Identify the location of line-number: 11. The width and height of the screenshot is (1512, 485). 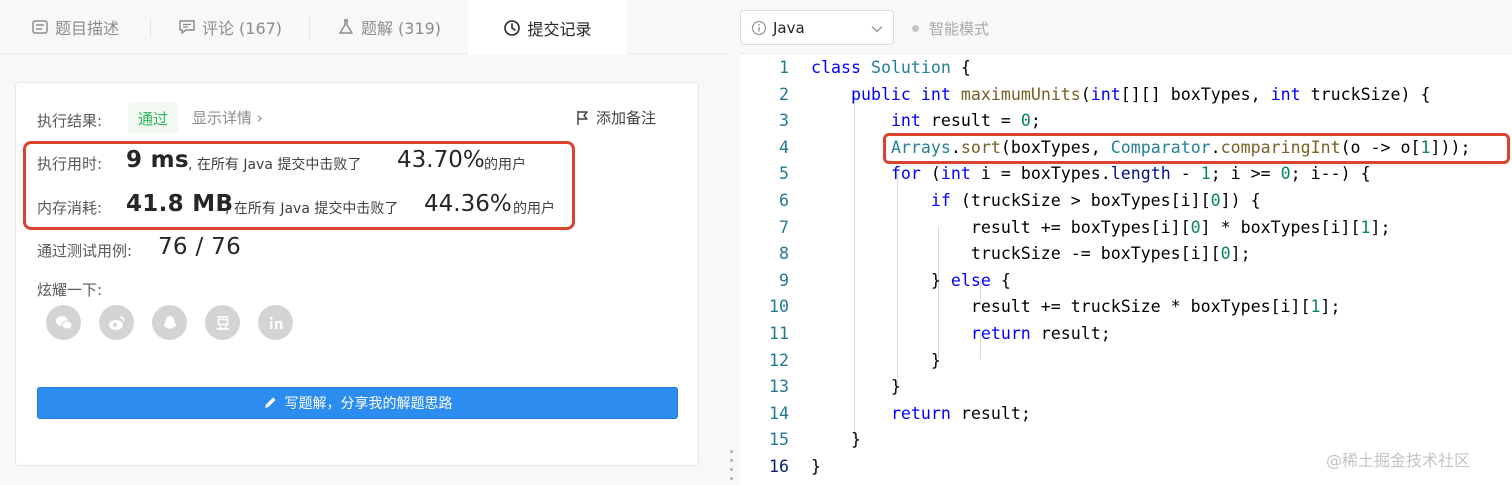
(779, 333).